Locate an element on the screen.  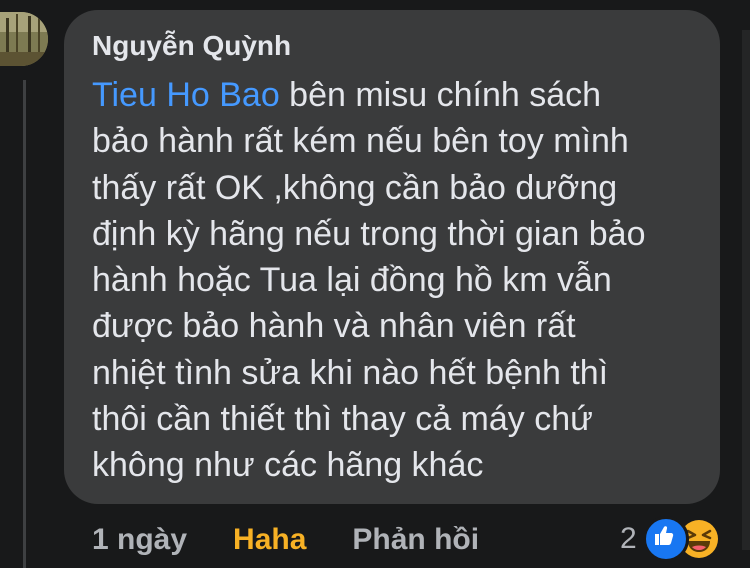
thread-line is located at coordinates (24, 324).